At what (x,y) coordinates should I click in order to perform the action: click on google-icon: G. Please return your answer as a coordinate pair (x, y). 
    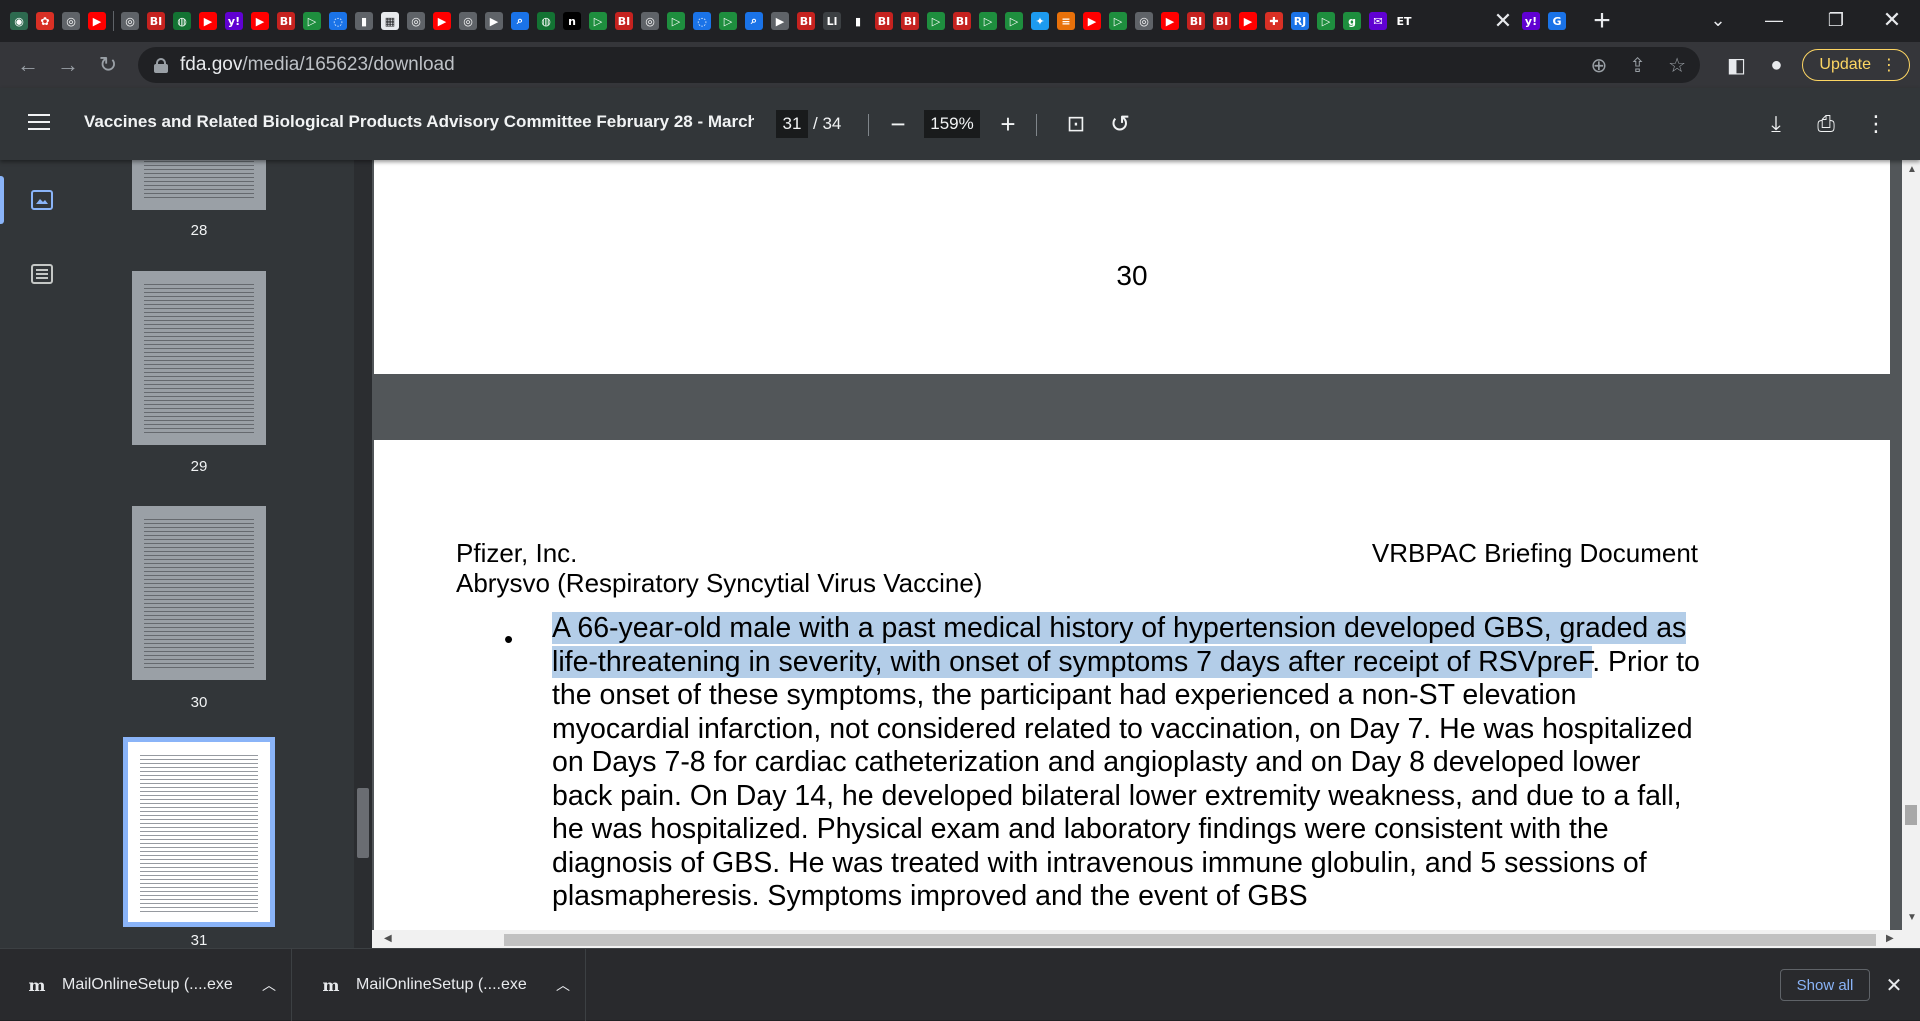
    Looking at the image, I should click on (1557, 21).